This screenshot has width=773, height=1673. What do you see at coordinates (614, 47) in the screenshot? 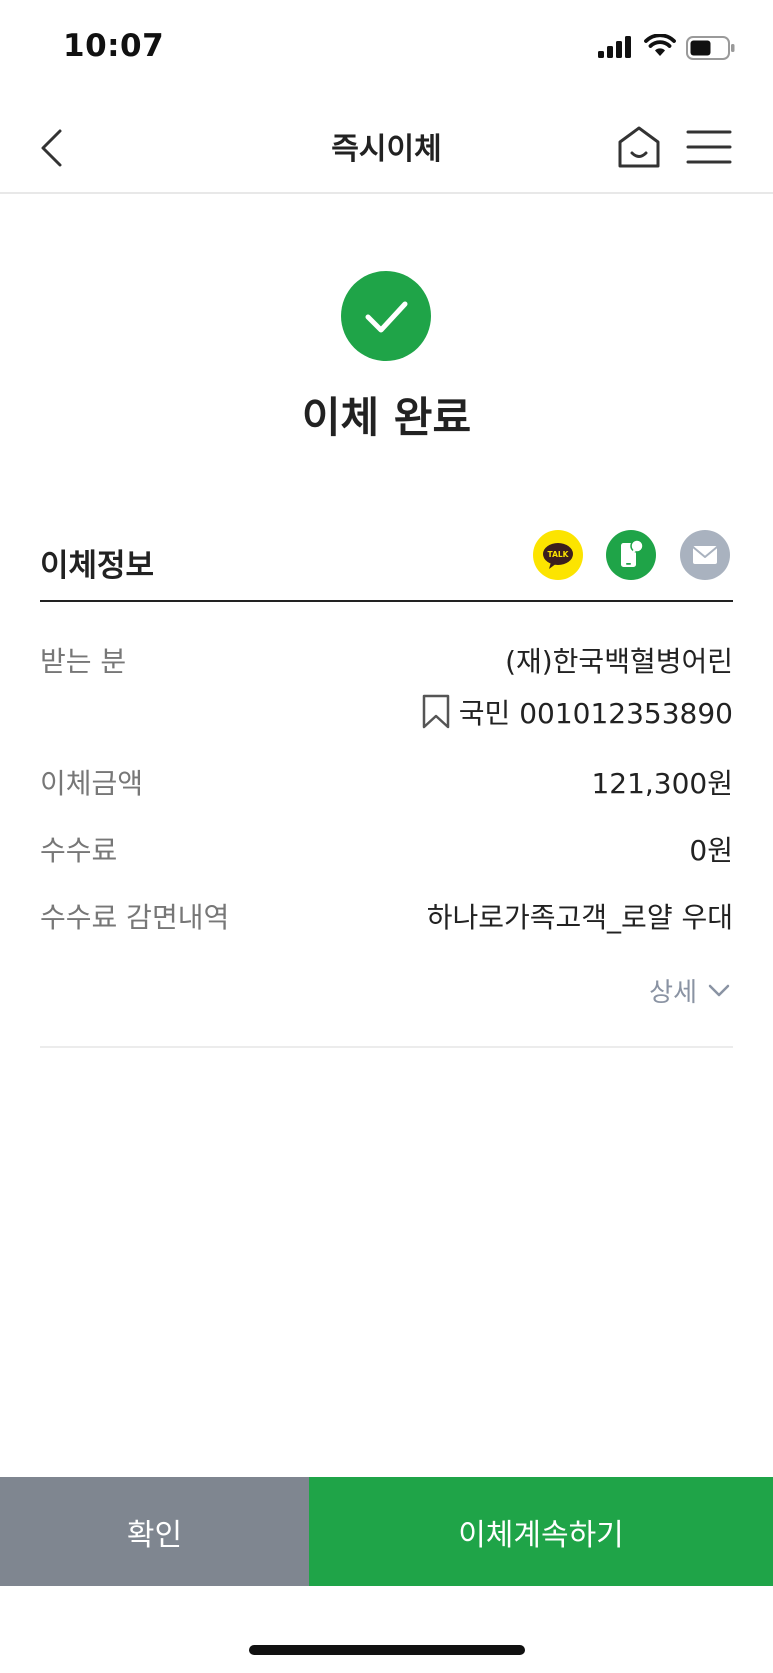
I see `cellular-signal-icon` at bounding box center [614, 47].